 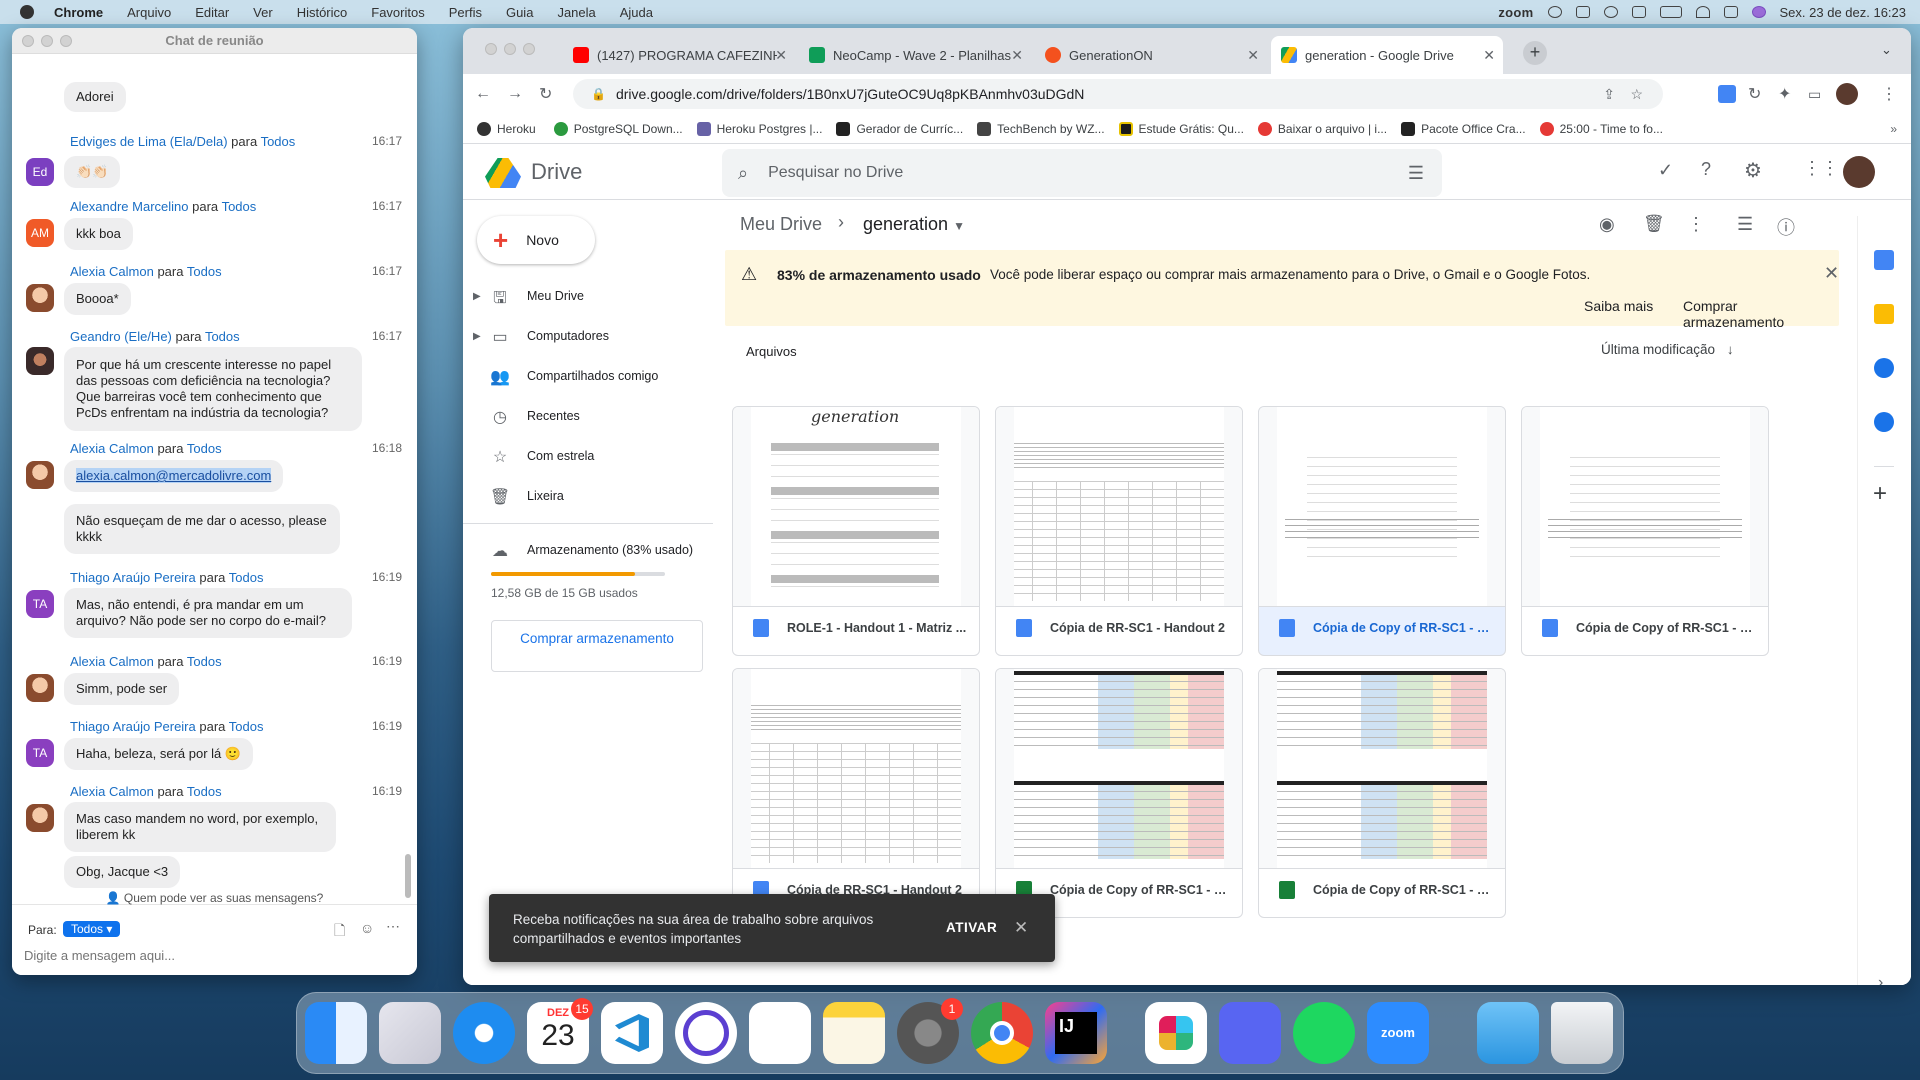 I want to click on expand-panel-icon: ›, so click(x=1880, y=979).